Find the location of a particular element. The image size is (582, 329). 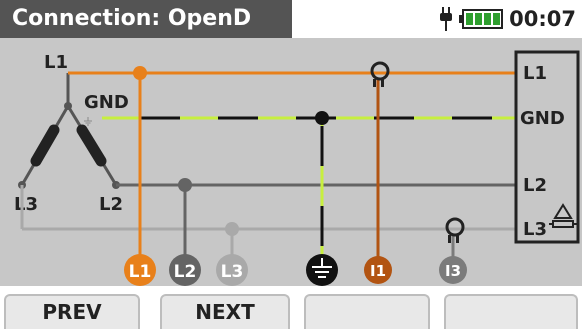

badge-l3-label: L3 is located at coordinates (232, 272).